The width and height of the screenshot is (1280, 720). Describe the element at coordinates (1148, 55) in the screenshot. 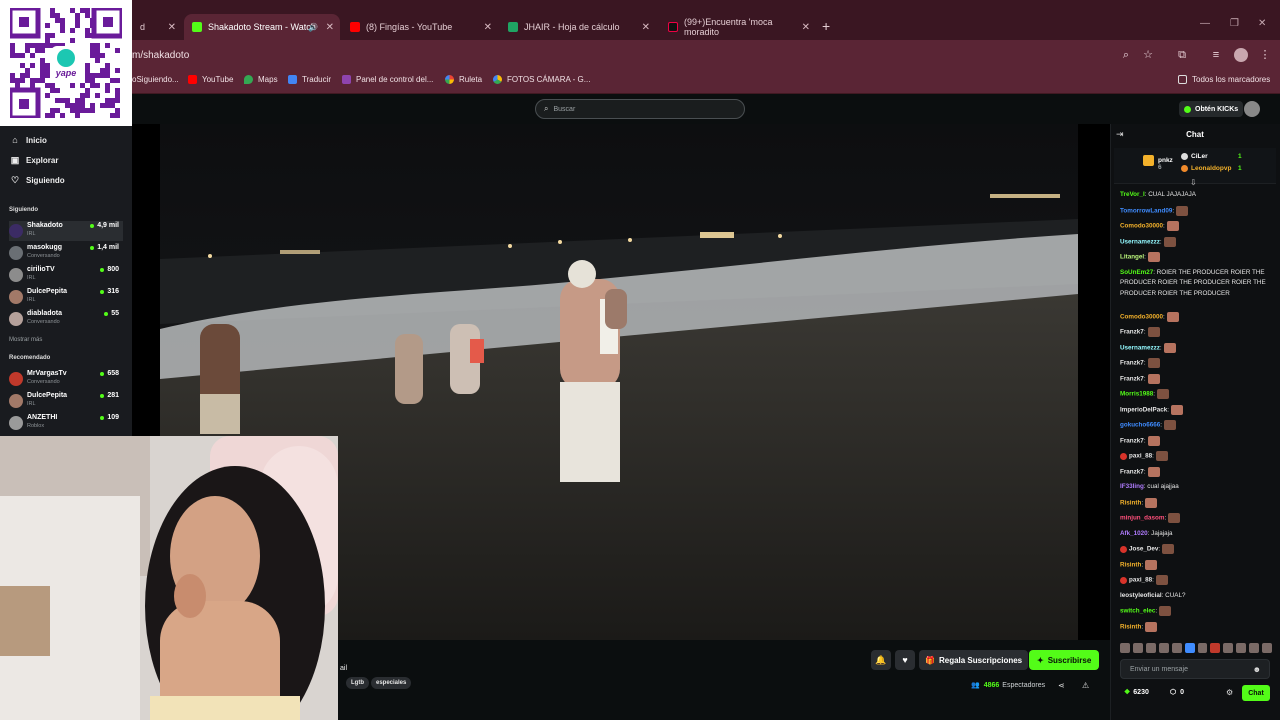

I see `bookmark-star-icon: ☆` at that location.